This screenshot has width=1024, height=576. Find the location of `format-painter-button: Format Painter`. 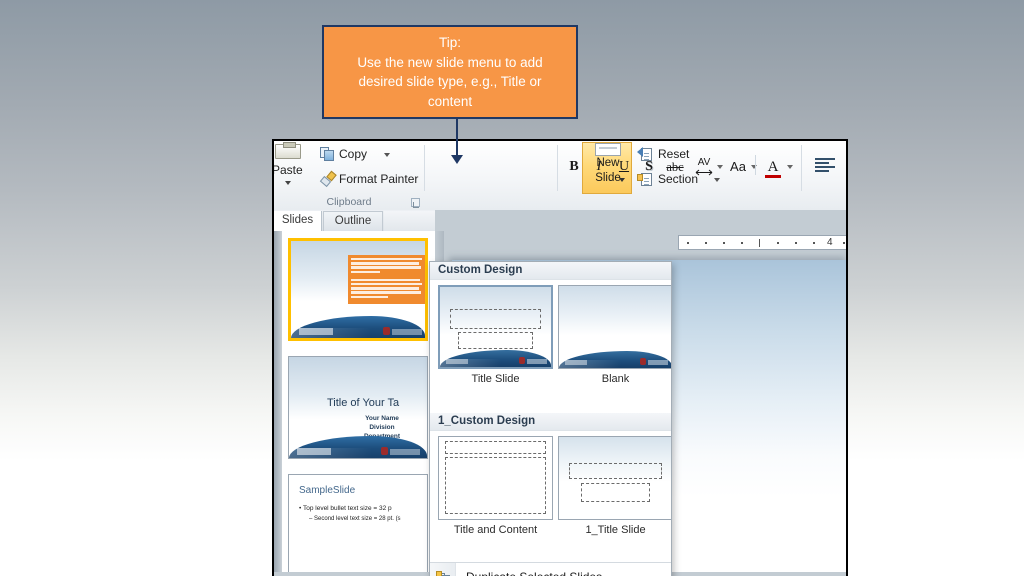

format-painter-button: Format Painter is located at coordinates (371, 179).